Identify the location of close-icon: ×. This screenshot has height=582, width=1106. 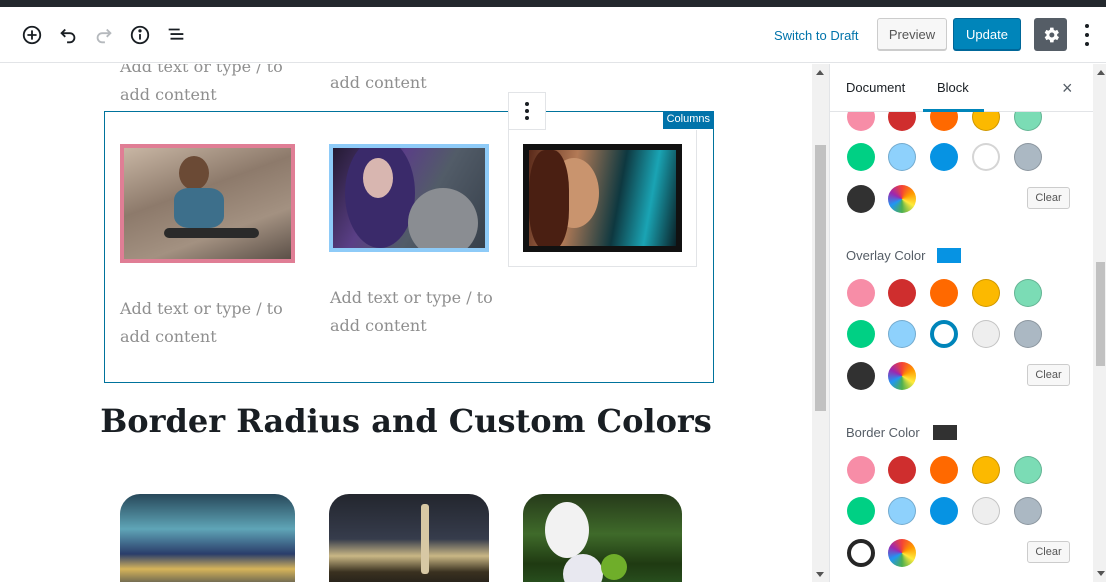
(1067, 88).